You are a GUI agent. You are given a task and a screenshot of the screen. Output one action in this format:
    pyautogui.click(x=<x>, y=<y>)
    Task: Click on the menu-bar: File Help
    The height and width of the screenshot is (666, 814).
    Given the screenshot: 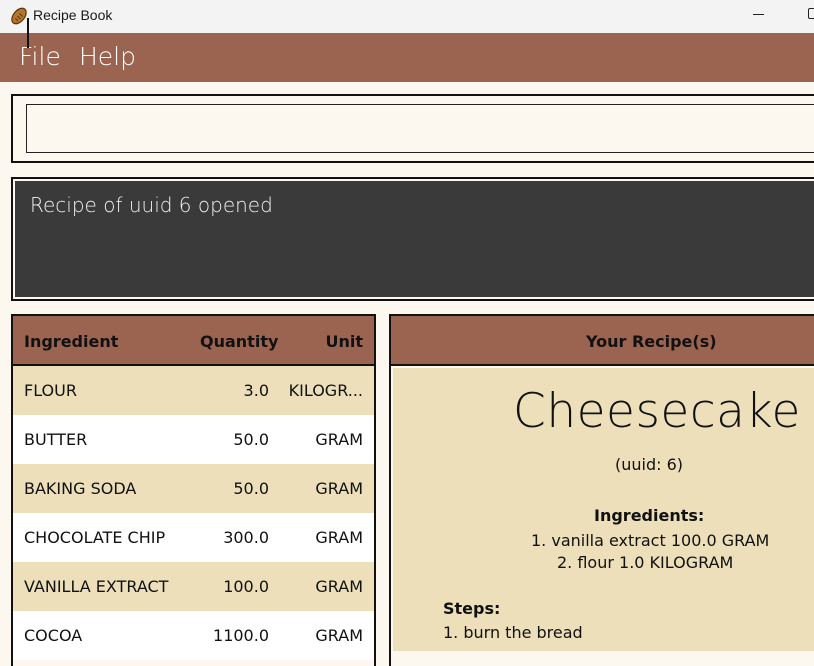 What is the action you would take?
    pyautogui.click(x=407, y=57)
    